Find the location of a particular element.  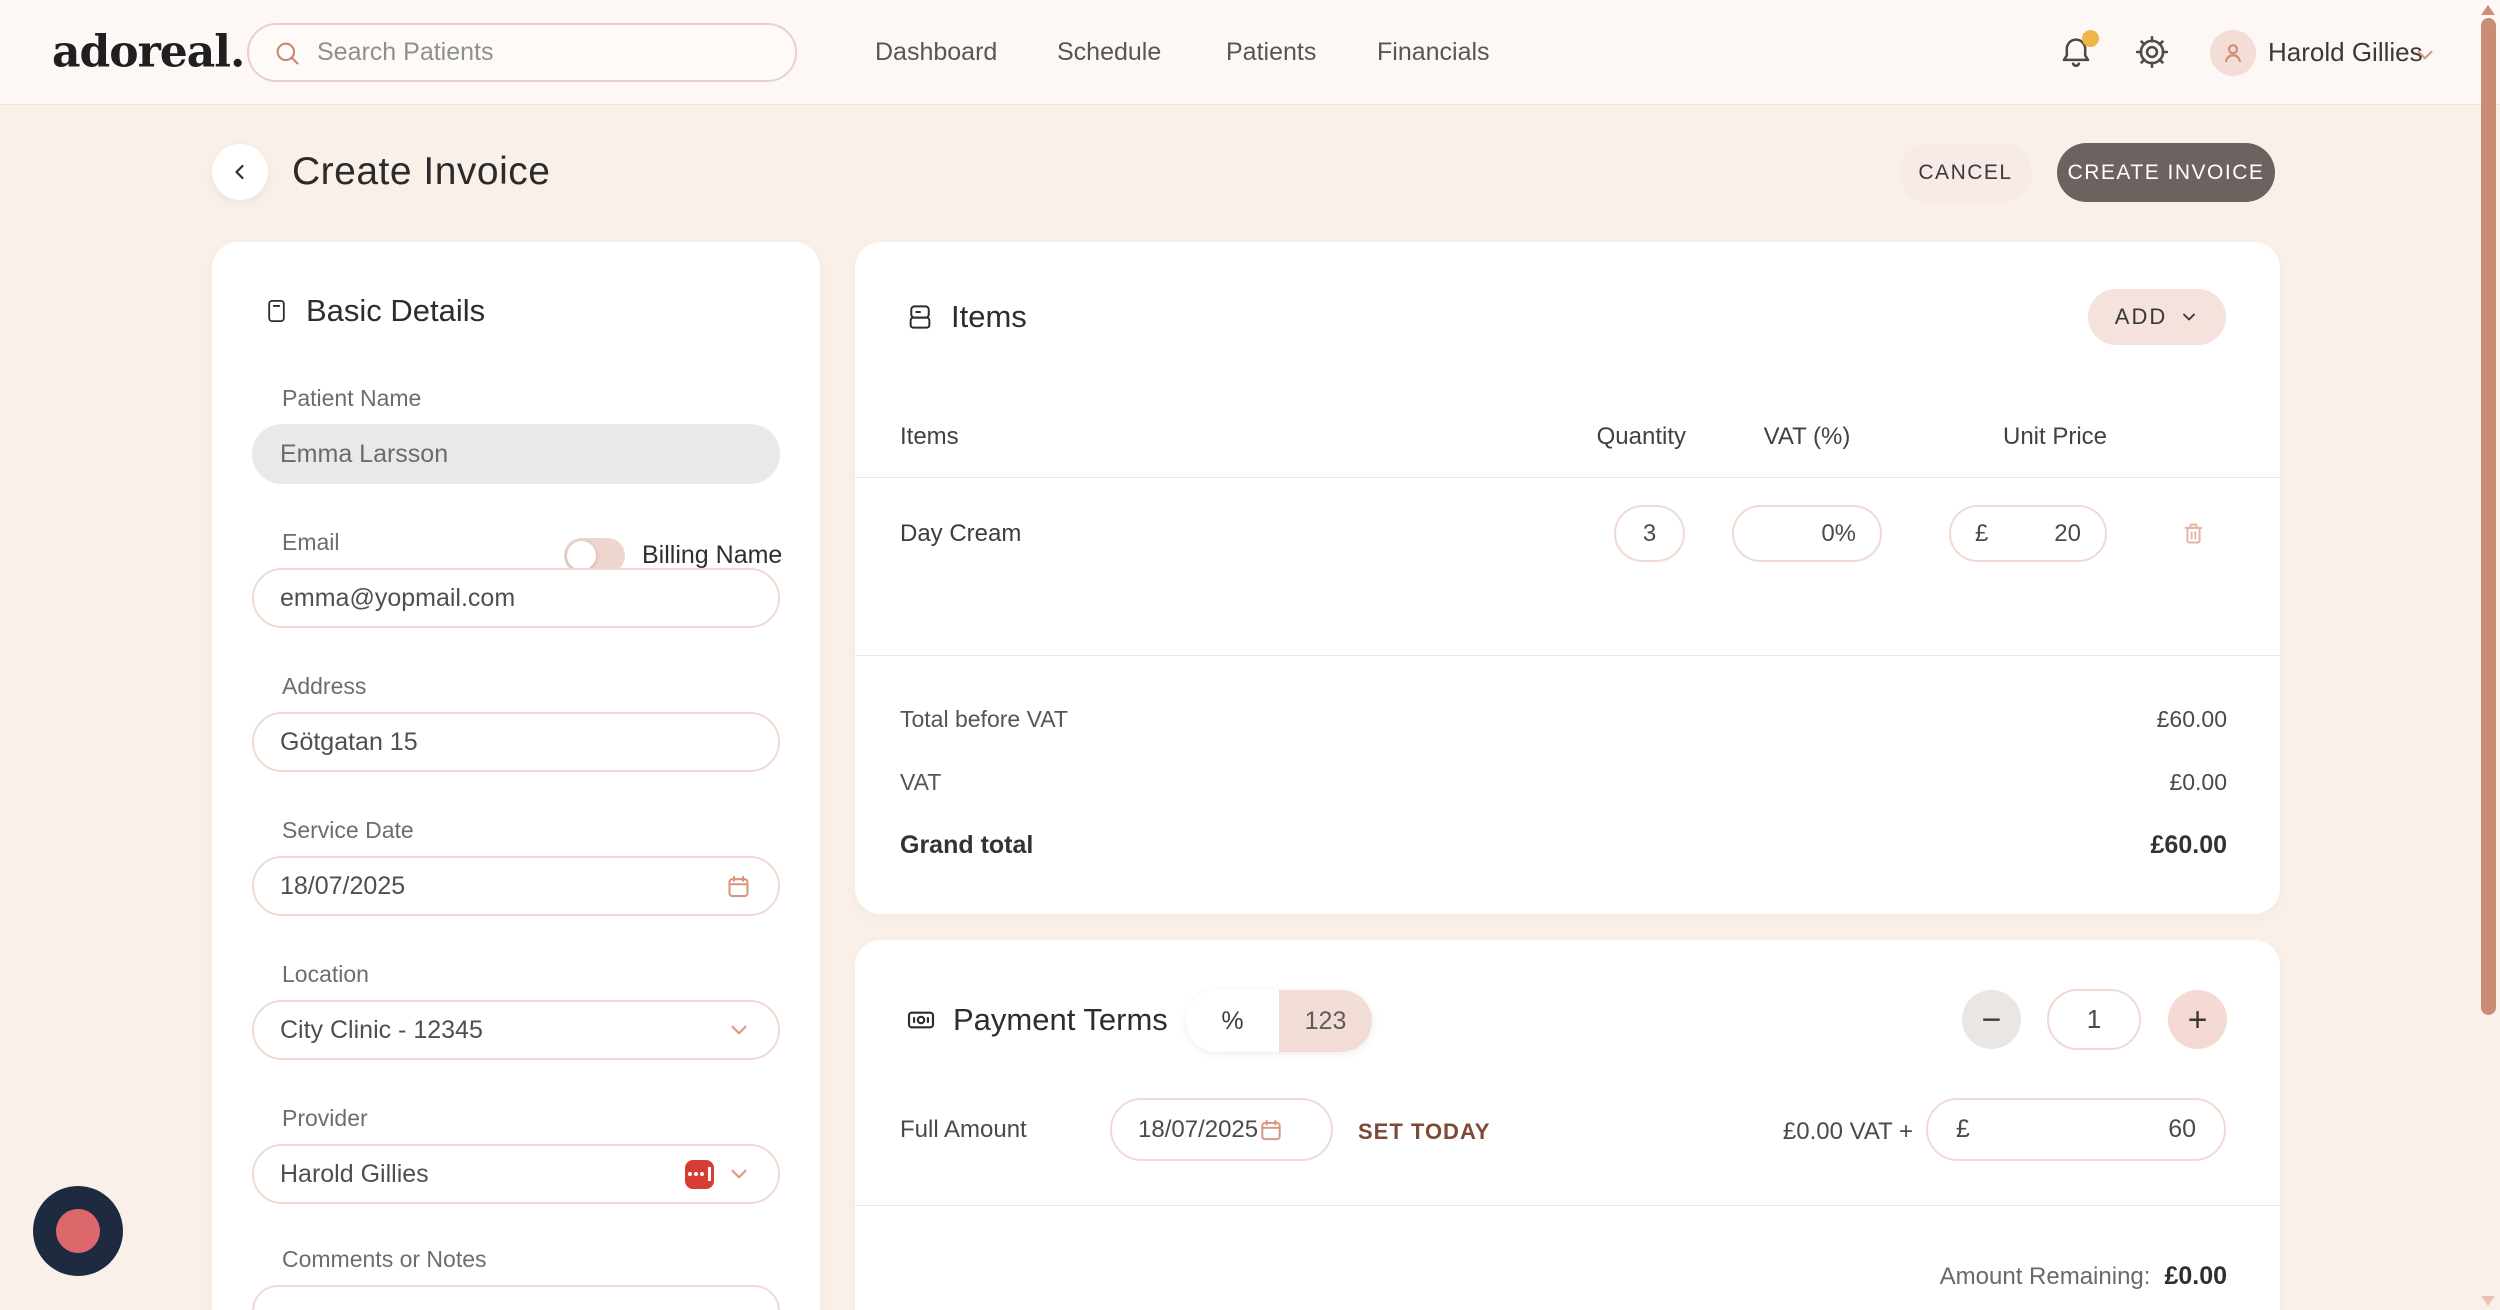

basic-details-title: Basic Details is located at coordinates (396, 310).